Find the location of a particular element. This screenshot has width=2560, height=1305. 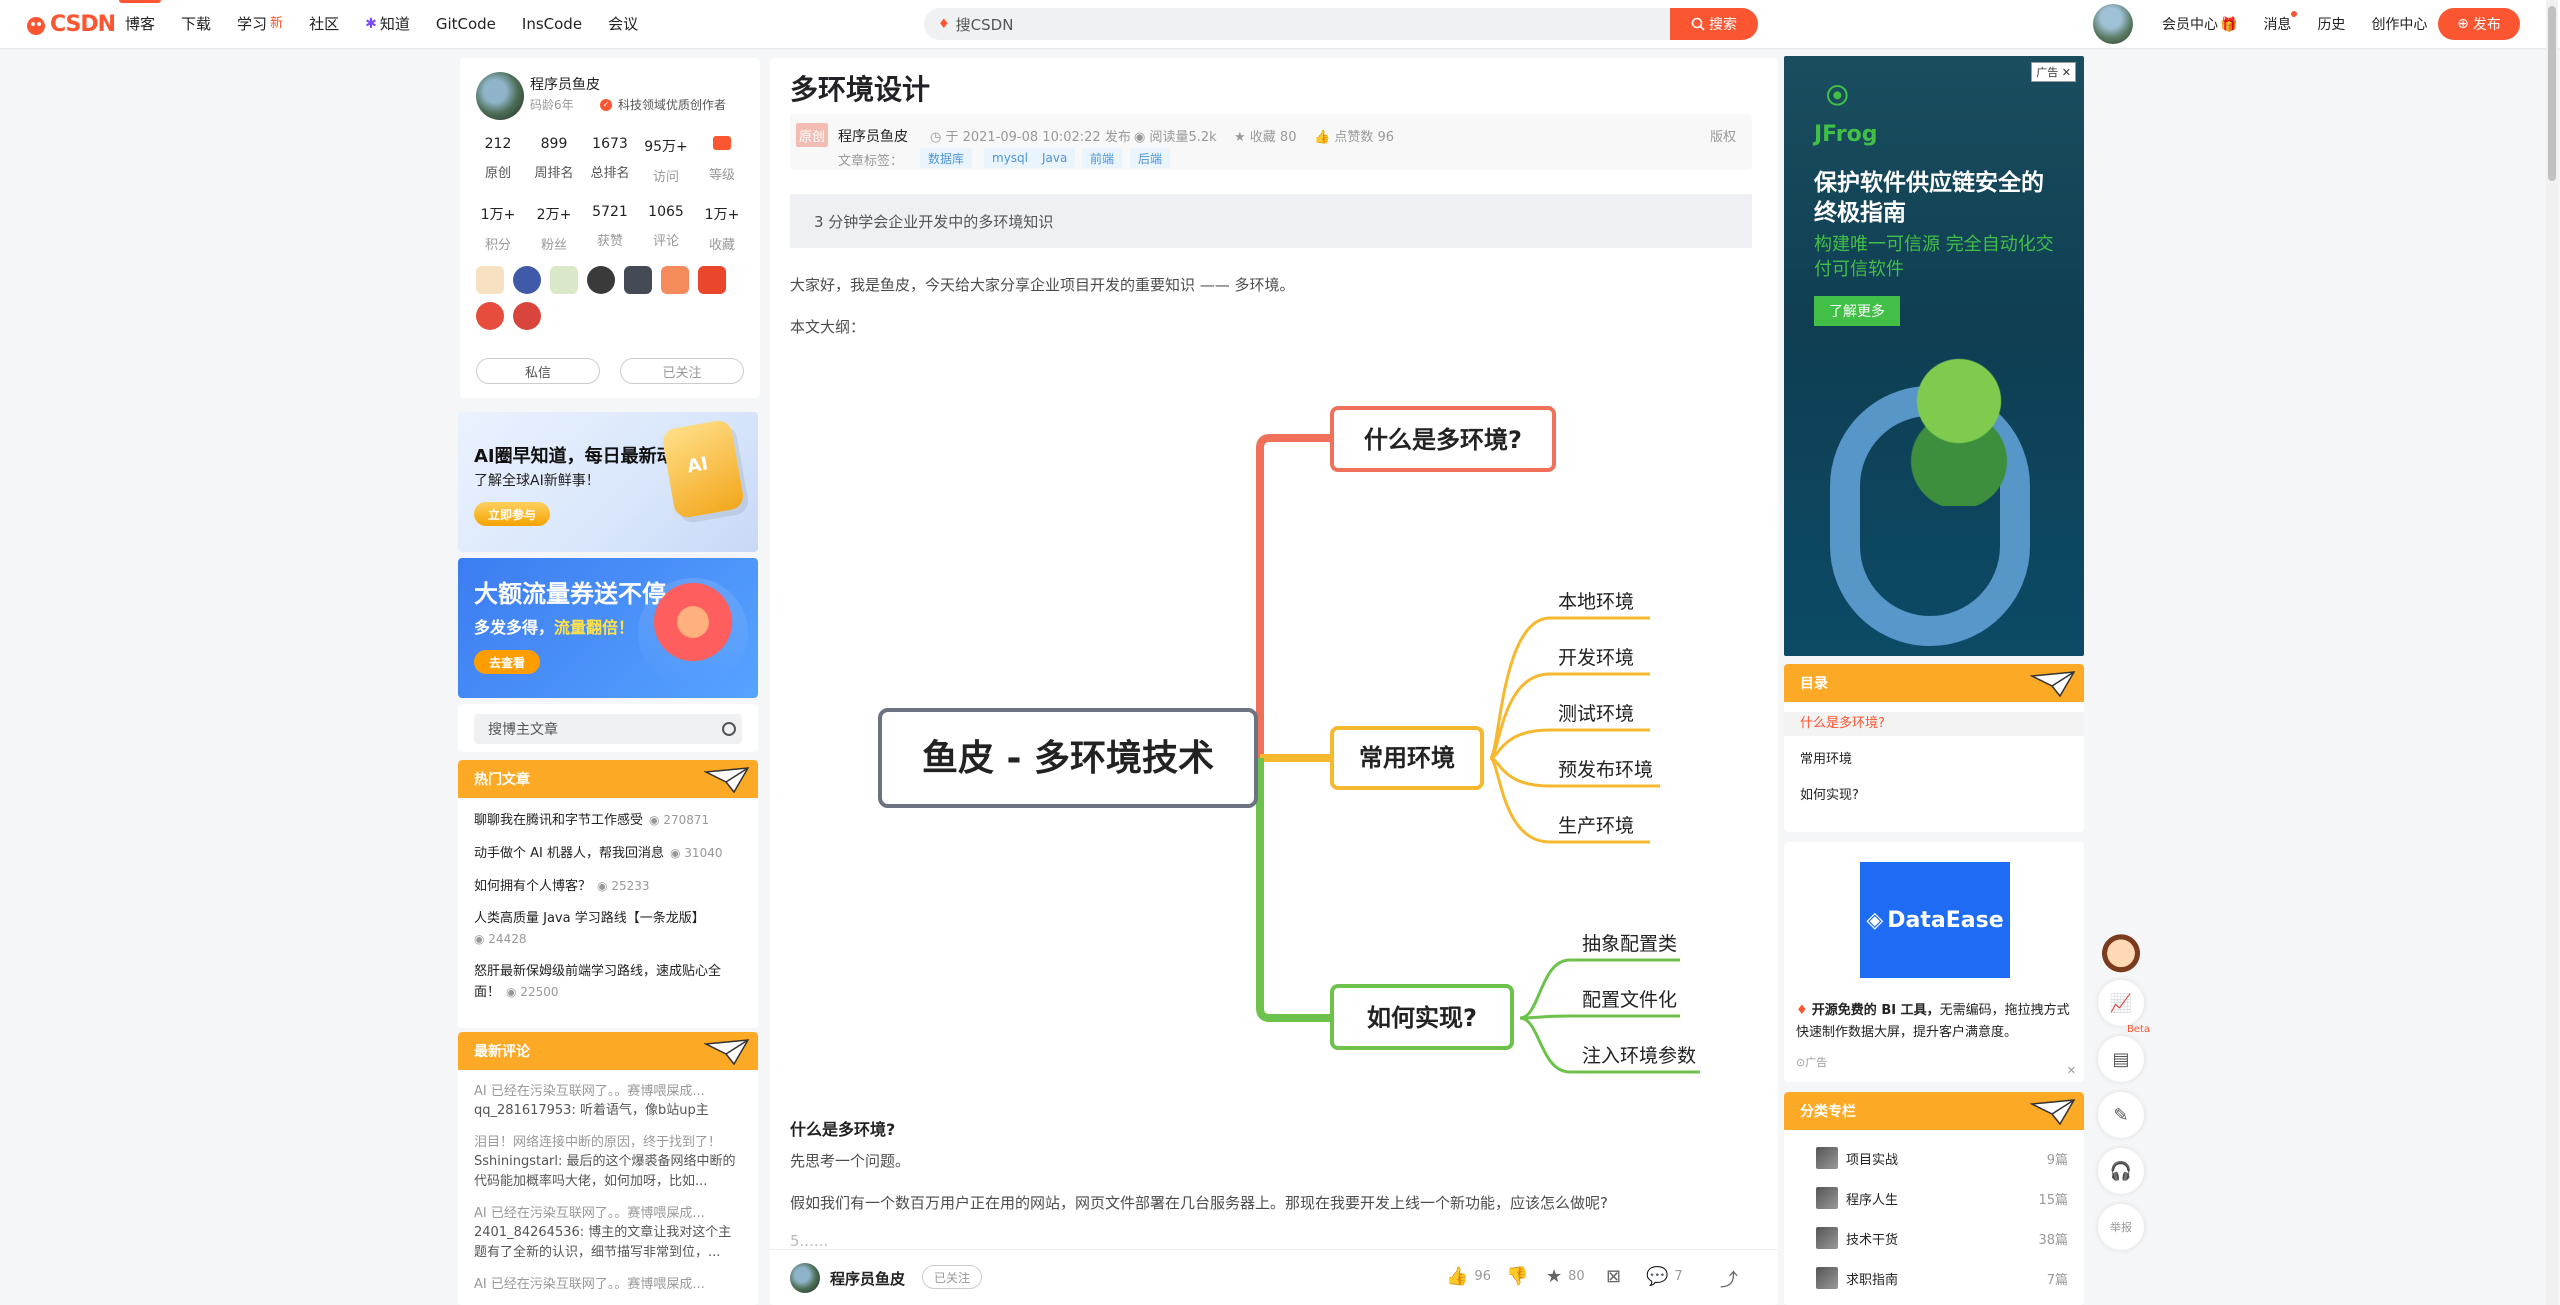

toc-item: 什么是多环境? is located at coordinates (1934, 724).